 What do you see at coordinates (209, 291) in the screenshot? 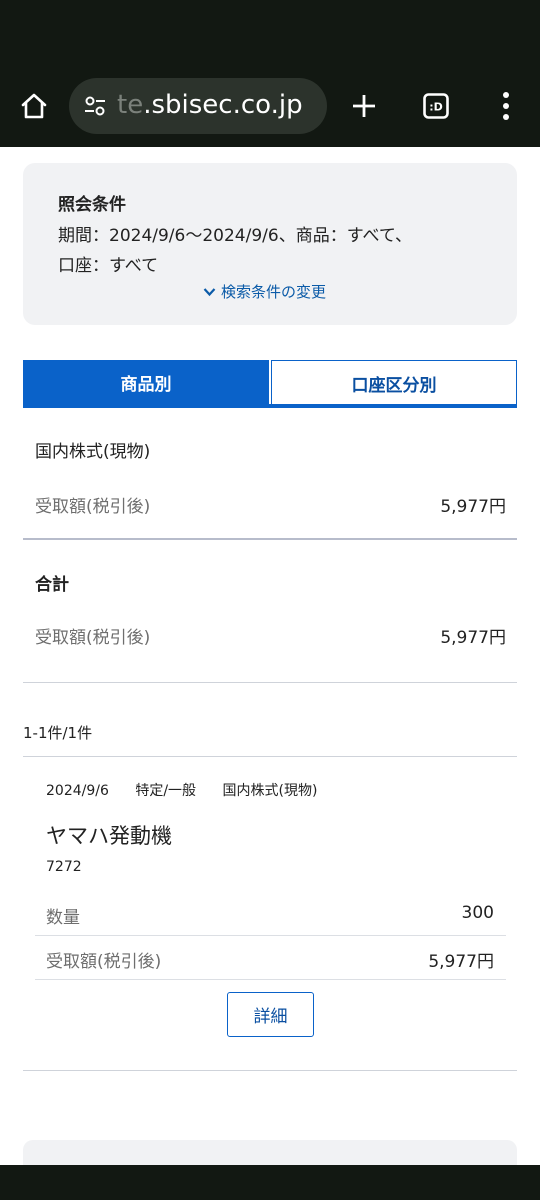
I see `chevron-down-icon` at bounding box center [209, 291].